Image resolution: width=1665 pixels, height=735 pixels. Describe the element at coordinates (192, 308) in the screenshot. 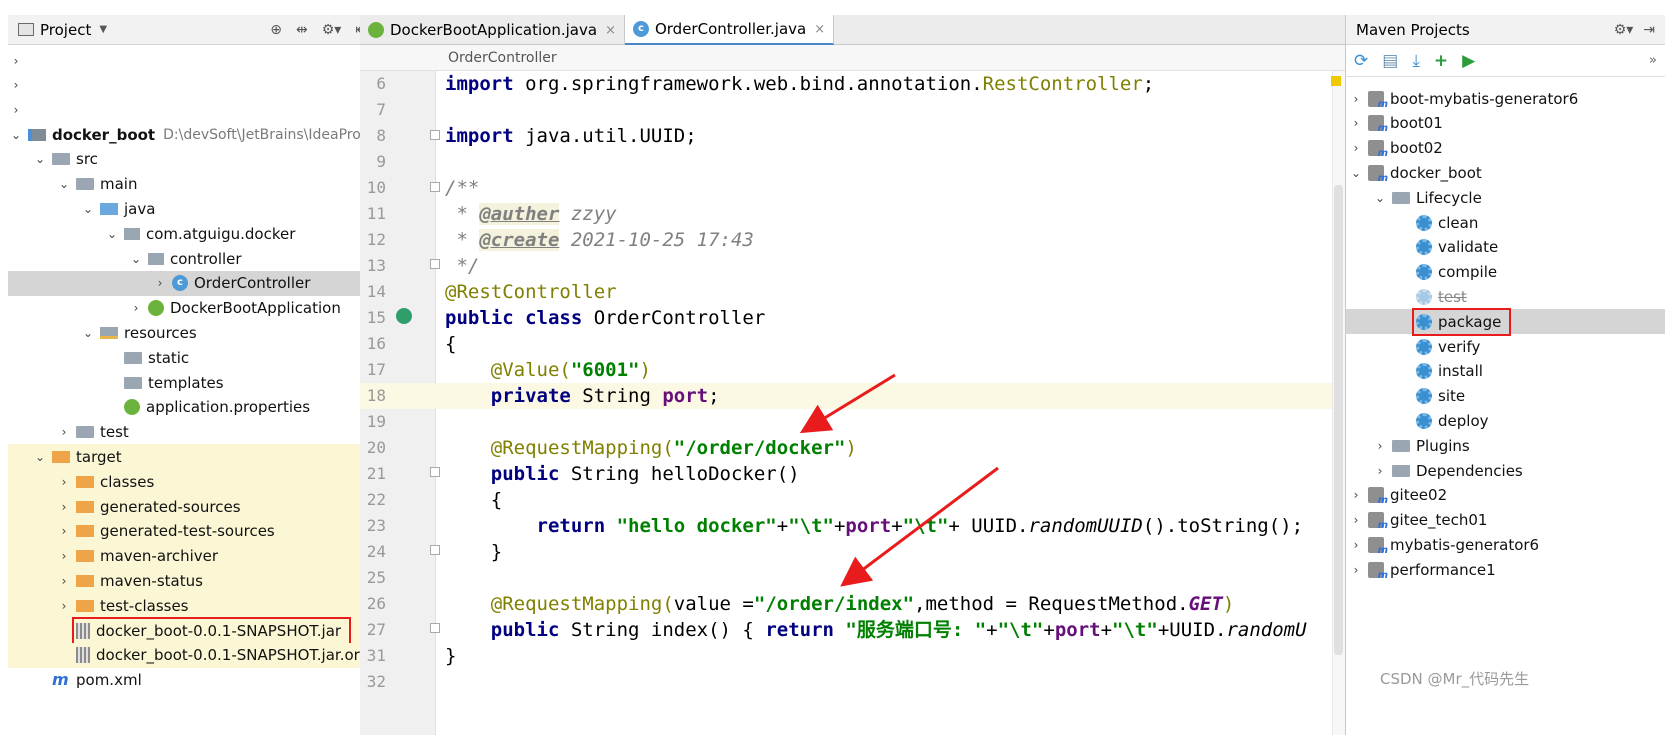

I see `project-tree-row: › DockerBootApplication` at that location.